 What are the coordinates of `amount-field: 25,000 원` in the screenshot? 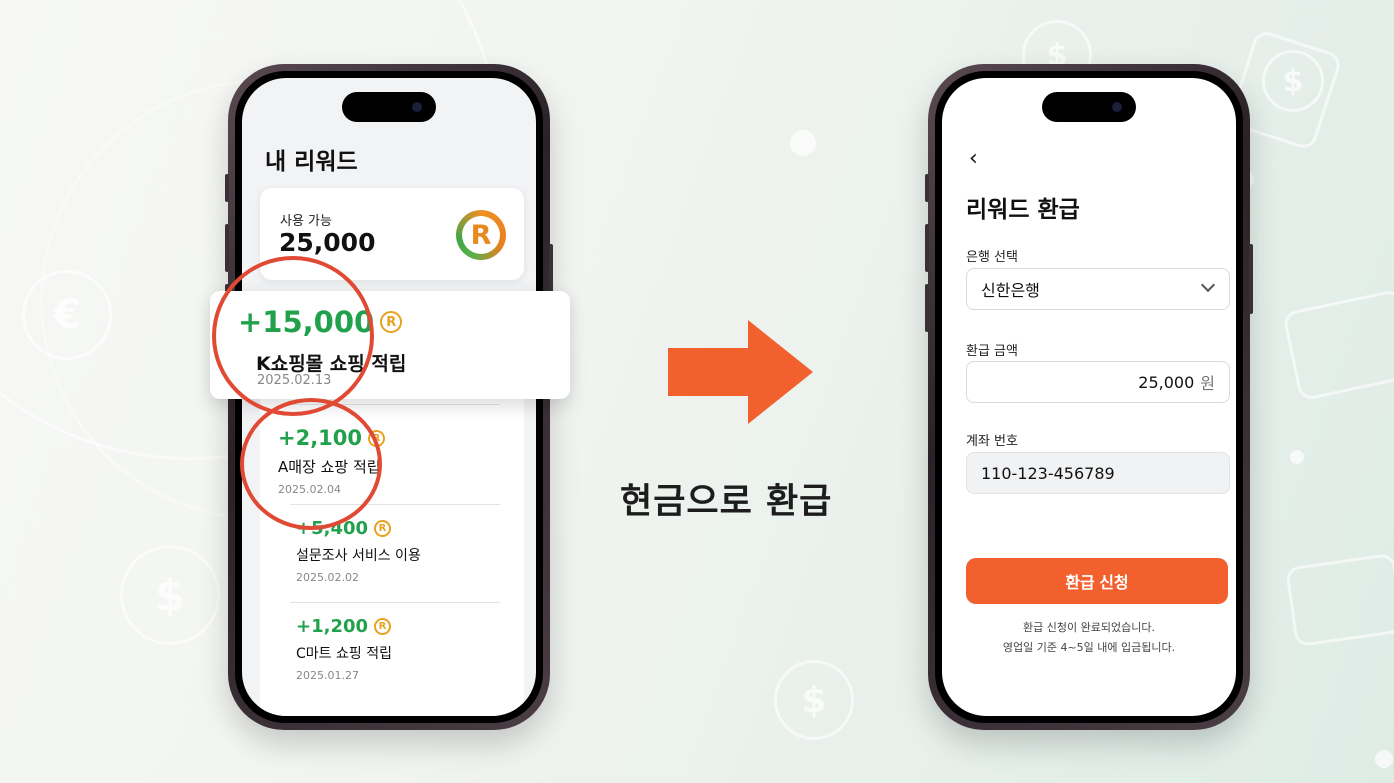 It's located at (1098, 382).